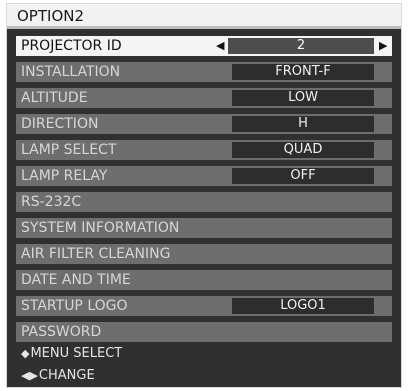 The image size is (409, 391). What do you see at coordinates (303, 98) in the screenshot?
I see `menu-item-value: LOW` at bounding box center [303, 98].